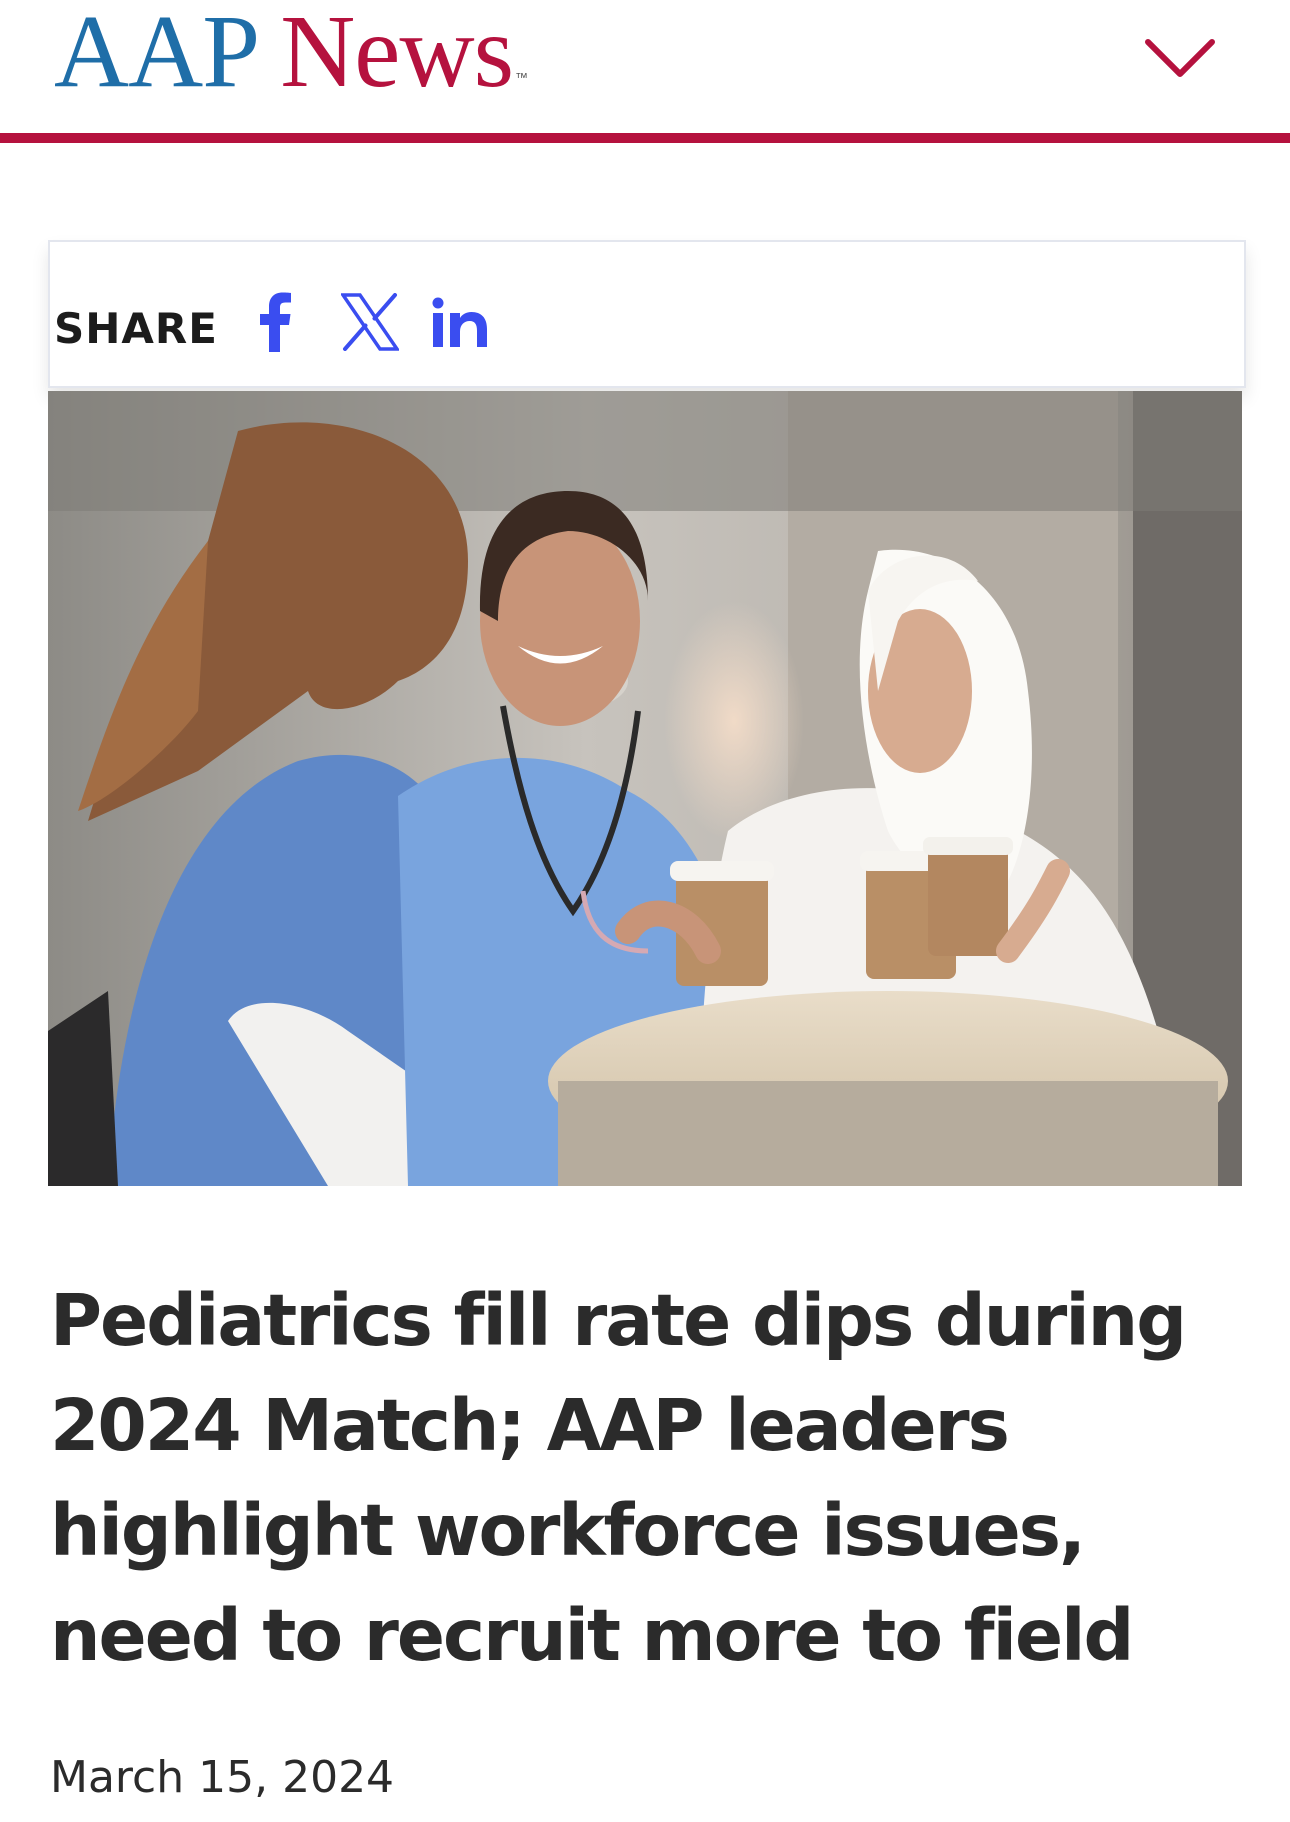 Image resolution: width=1290 pixels, height=1822 pixels. I want to click on share-bar: SHARE, so click(647, 314).